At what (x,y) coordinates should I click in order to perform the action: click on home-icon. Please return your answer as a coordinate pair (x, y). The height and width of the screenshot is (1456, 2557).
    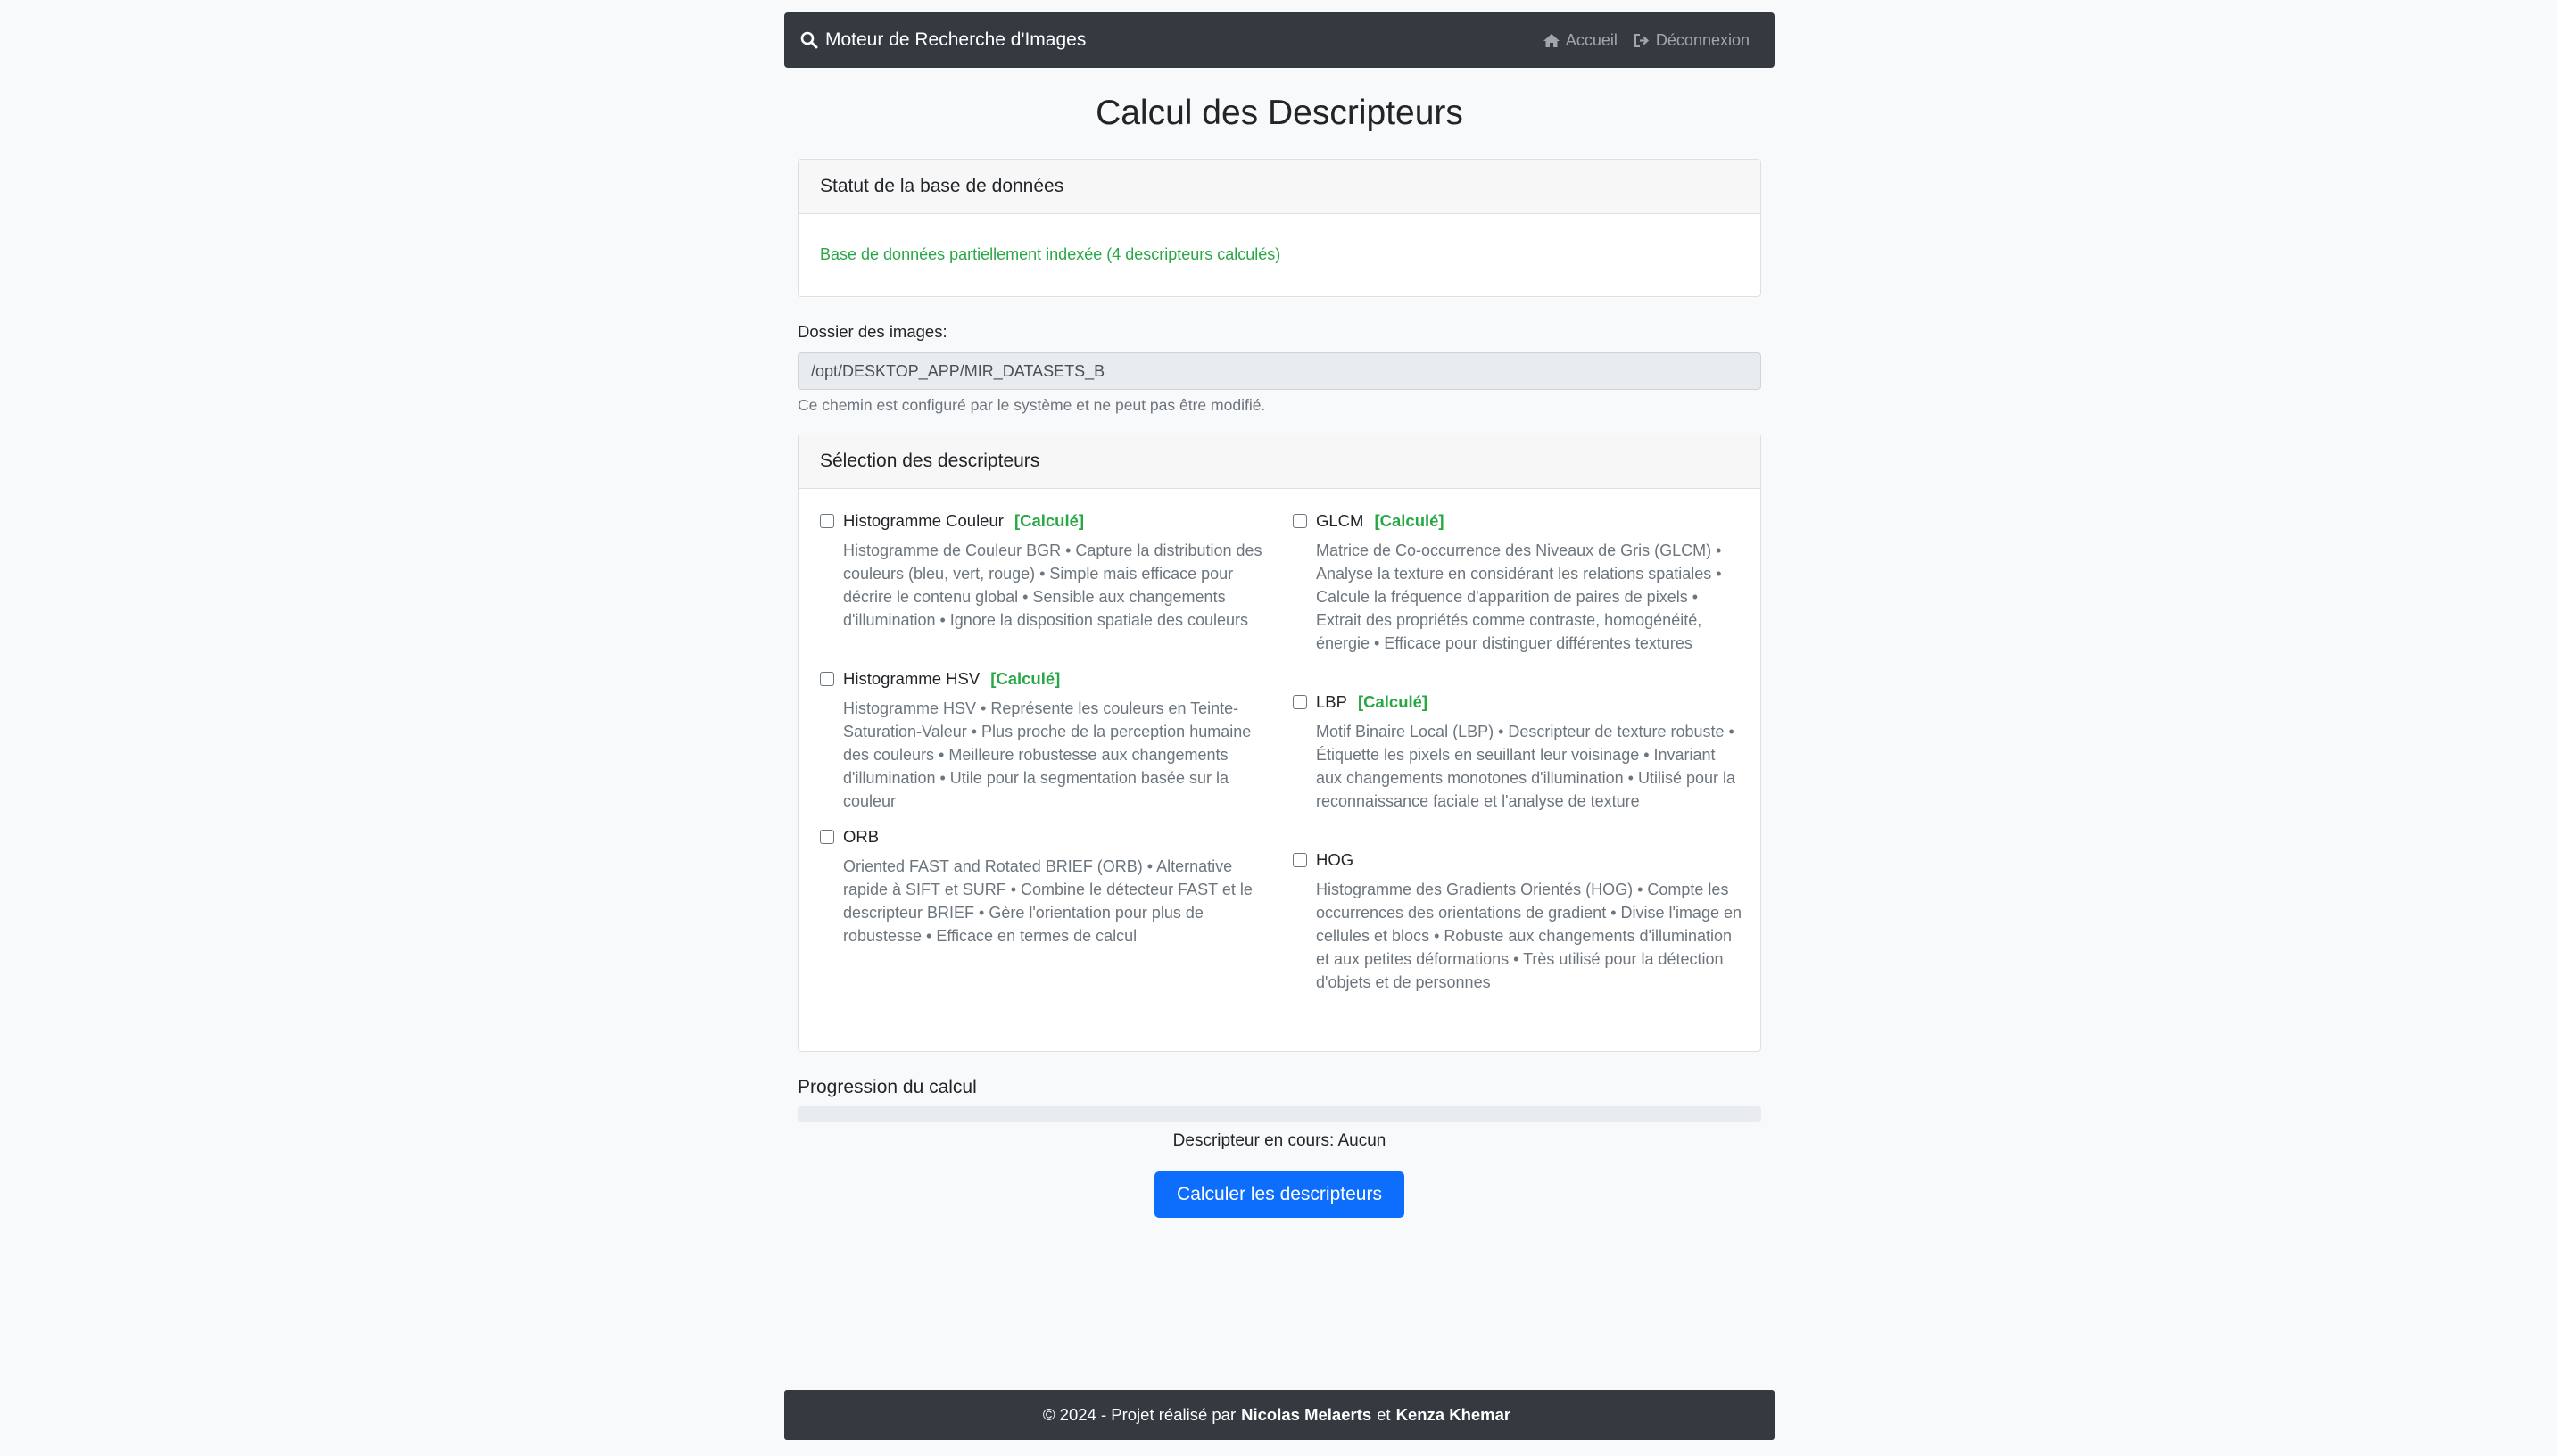
    Looking at the image, I should click on (1552, 40).